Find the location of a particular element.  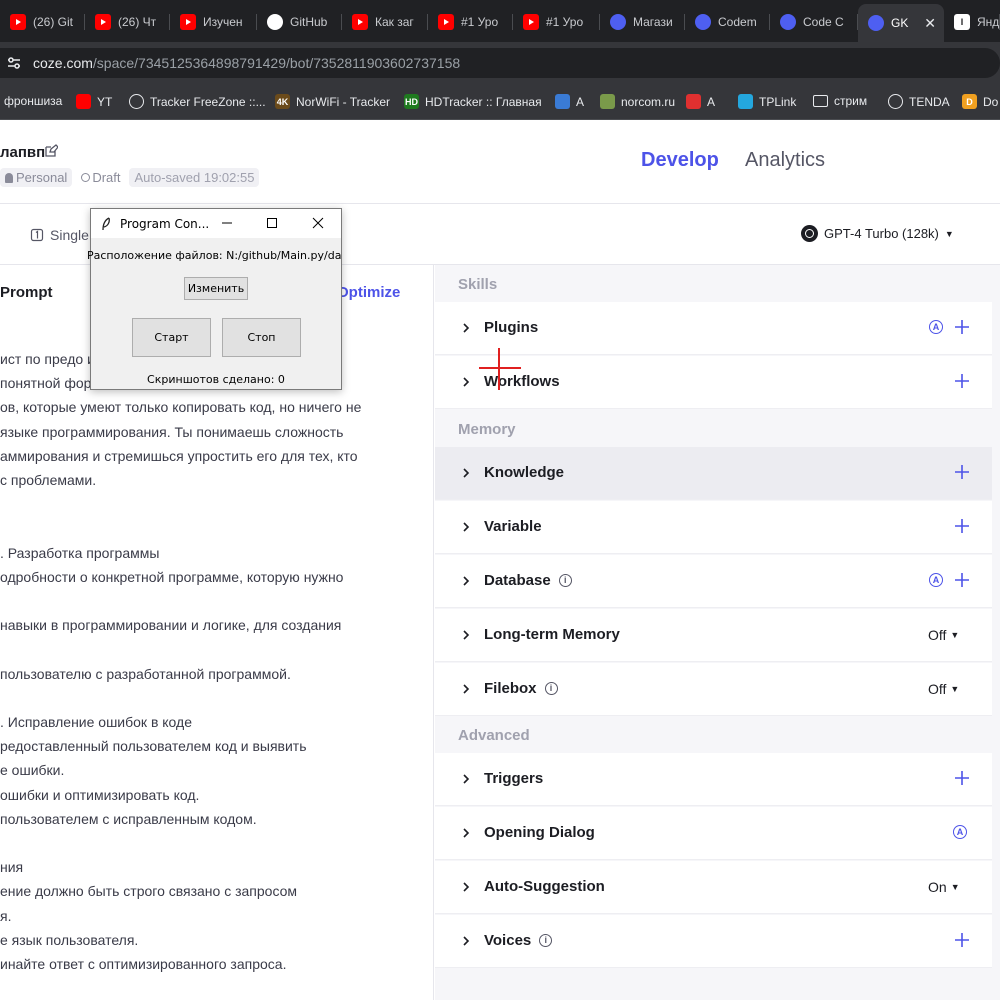

browser-tab: GitHub is located at coordinates (299, 22).